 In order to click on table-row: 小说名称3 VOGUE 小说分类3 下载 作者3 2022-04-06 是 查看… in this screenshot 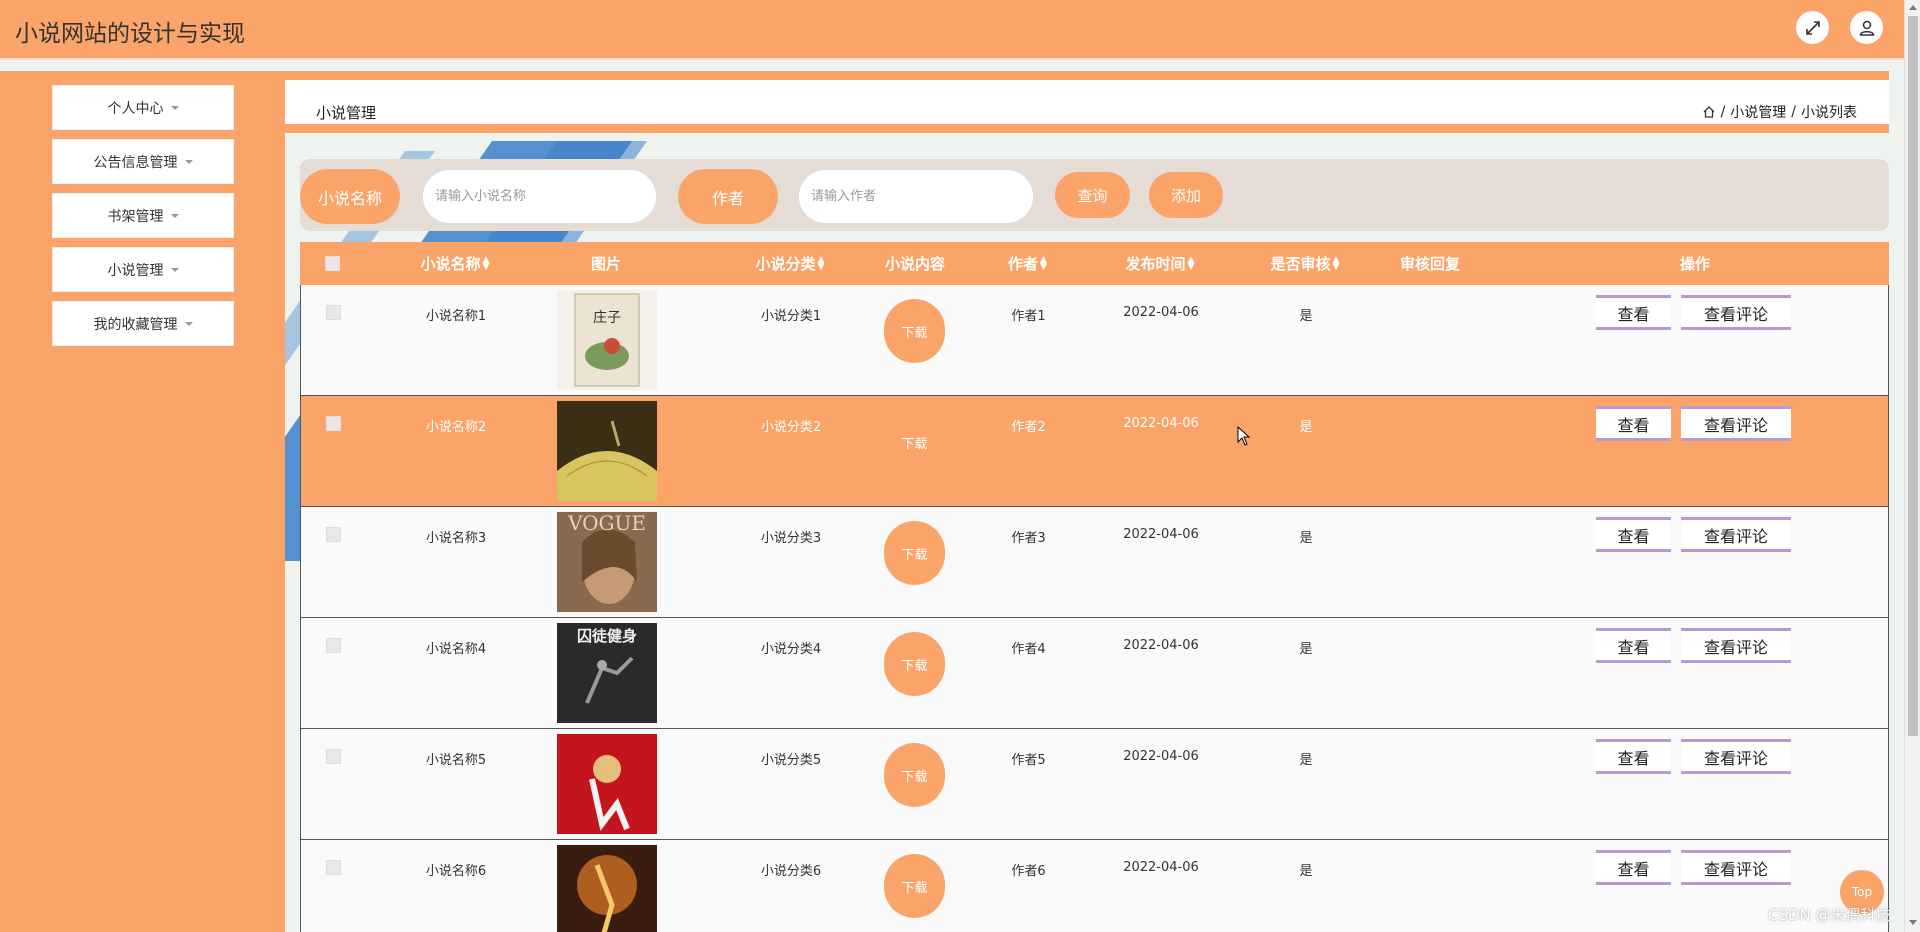, I will do `click(1094, 562)`.